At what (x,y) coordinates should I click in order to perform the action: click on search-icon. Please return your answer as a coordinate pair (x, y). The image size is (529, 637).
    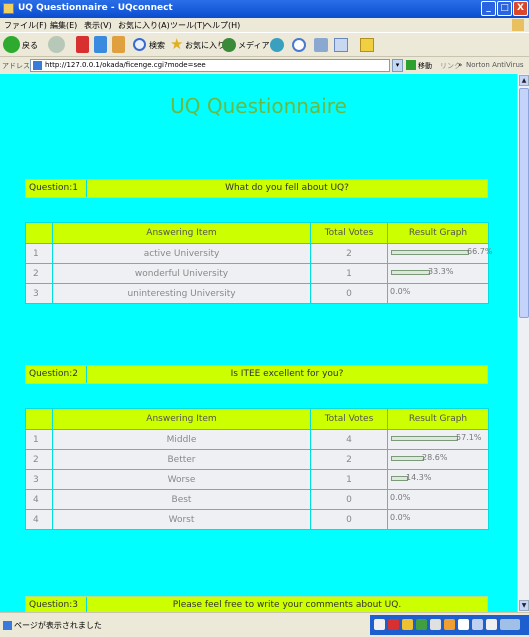
    Looking at the image, I should click on (139, 44).